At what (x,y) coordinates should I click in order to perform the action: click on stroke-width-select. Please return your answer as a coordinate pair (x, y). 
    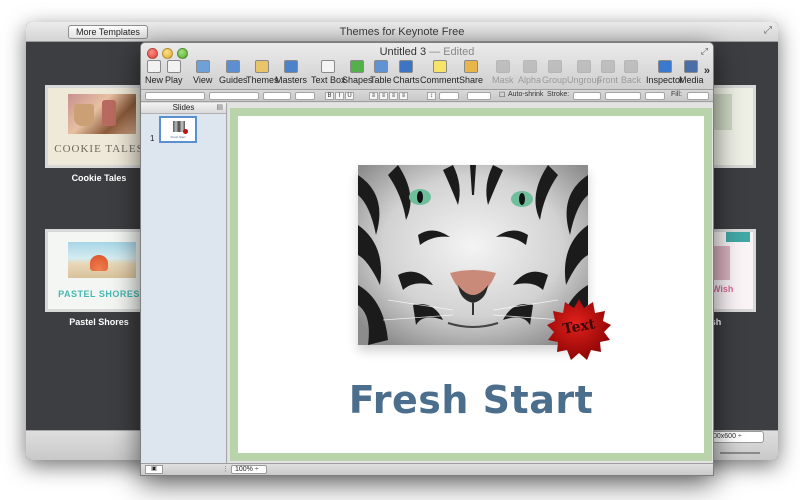
    Looking at the image, I should click on (623, 96).